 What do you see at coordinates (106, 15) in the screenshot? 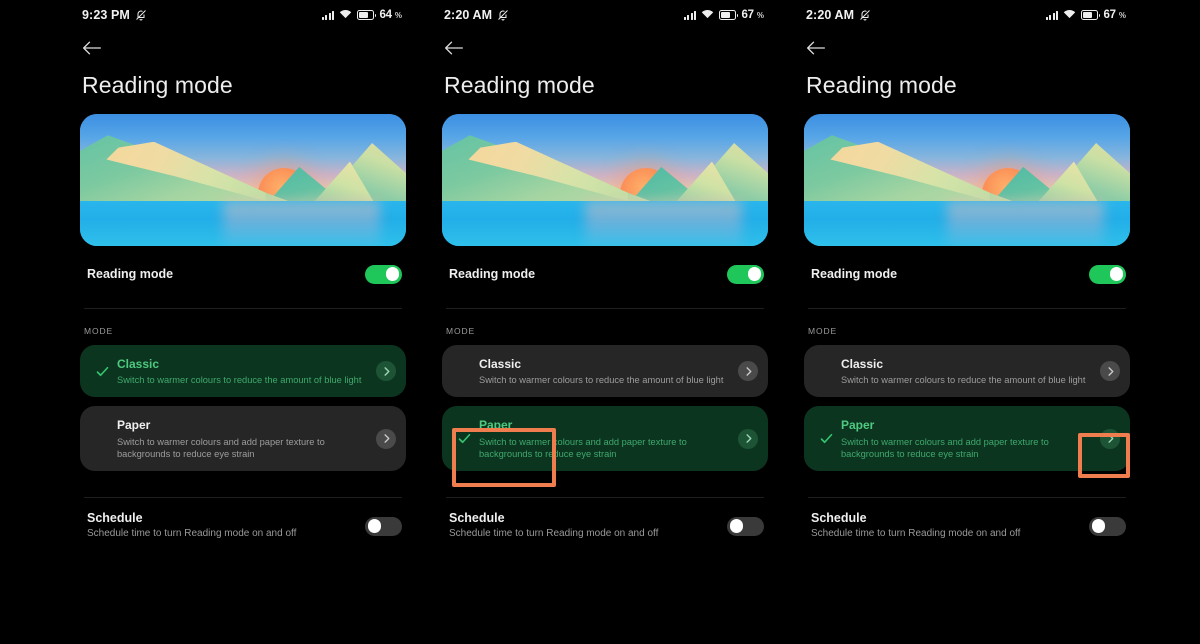
I see `status-time: 9:23 PM` at bounding box center [106, 15].